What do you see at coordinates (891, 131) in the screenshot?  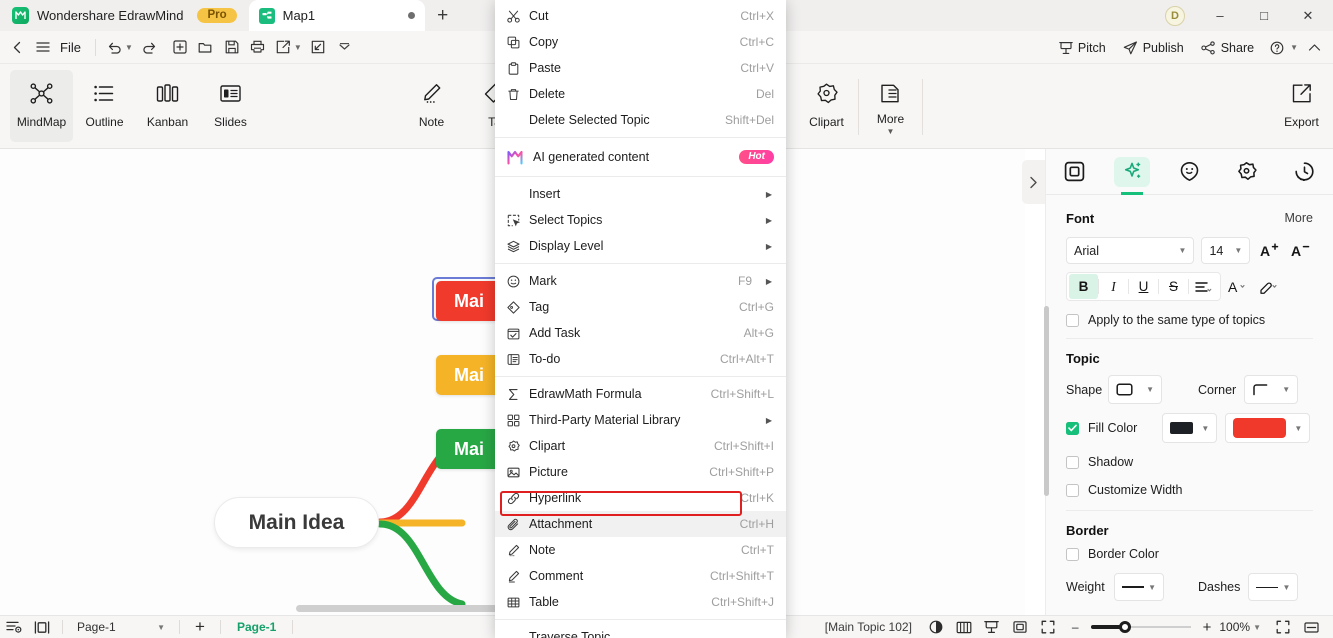 I see `more-tools-dropdown-icon: ▼` at bounding box center [891, 131].